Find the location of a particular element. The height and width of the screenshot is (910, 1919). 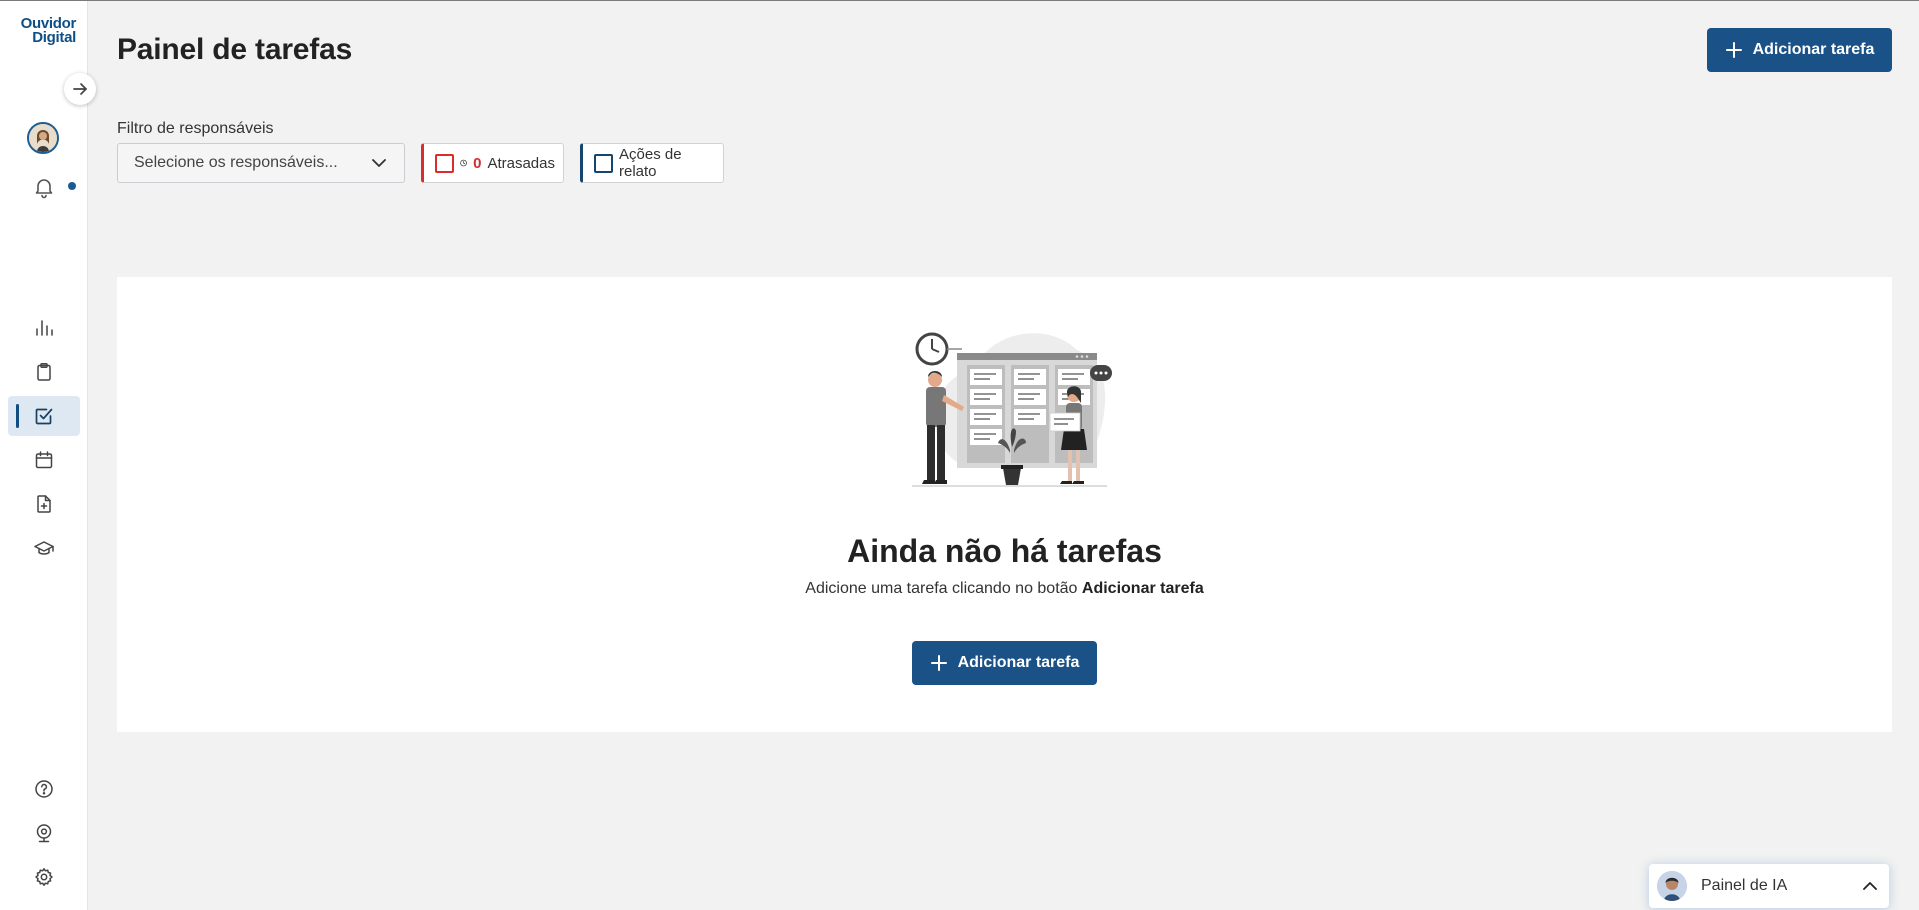

bar-chart-icon is located at coordinates (44, 328).